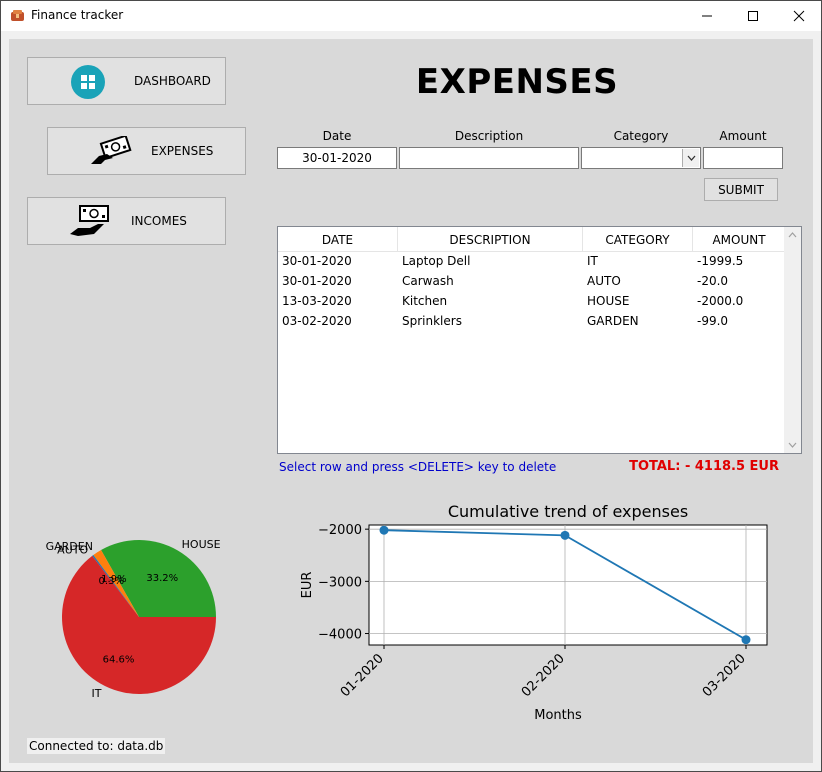 Image resolution: width=822 pixels, height=772 pixels. I want to click on cell-description: Carwash, so click(428, 281).